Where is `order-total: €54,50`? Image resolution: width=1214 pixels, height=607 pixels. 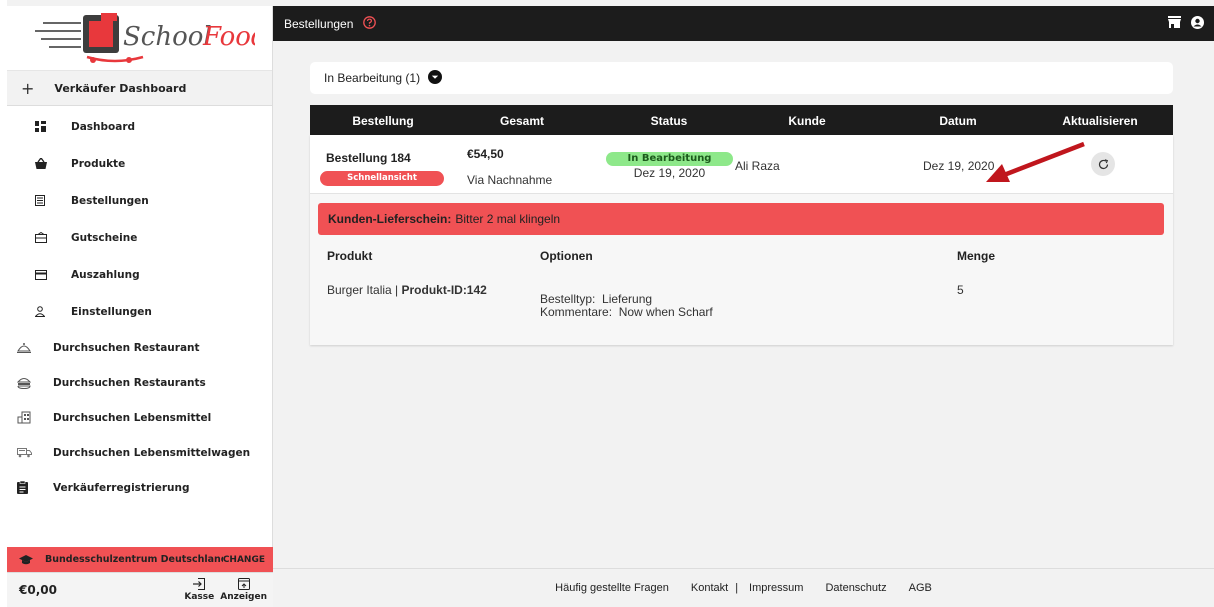 order-total: €54,50 is located at coordinates (485, 154).